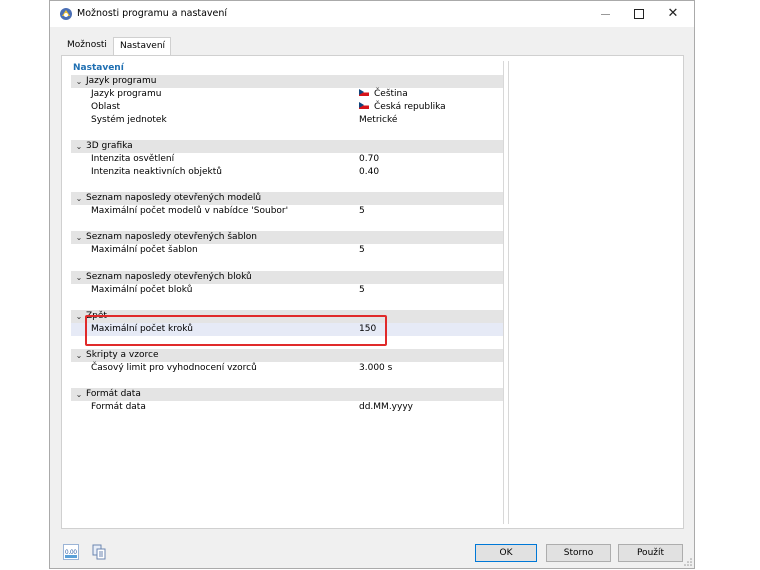  Describe the element at coordinates (99, 552) in the screenshot. I see `copy-settings-icon` at that location.